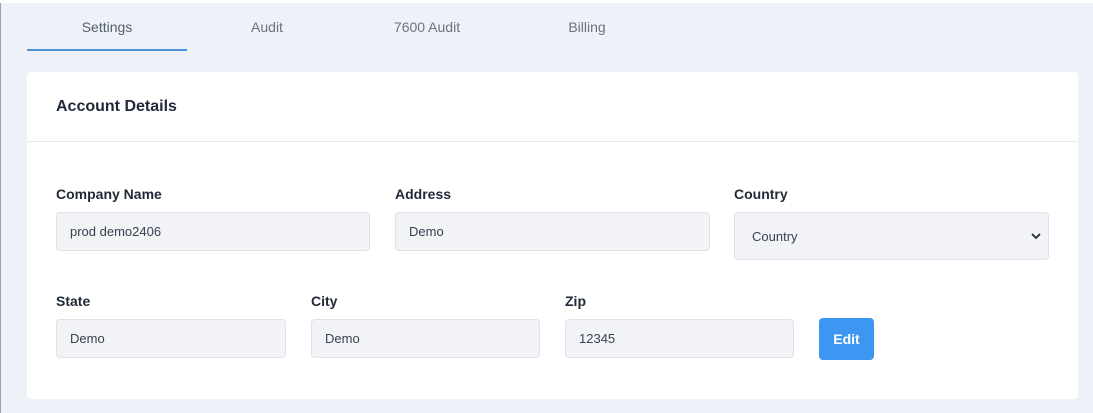 This screenshot has height=413, width=1093. Describe the element at coordinates (423, 194) in the screenshot. I see `address-label: Address` at that location.